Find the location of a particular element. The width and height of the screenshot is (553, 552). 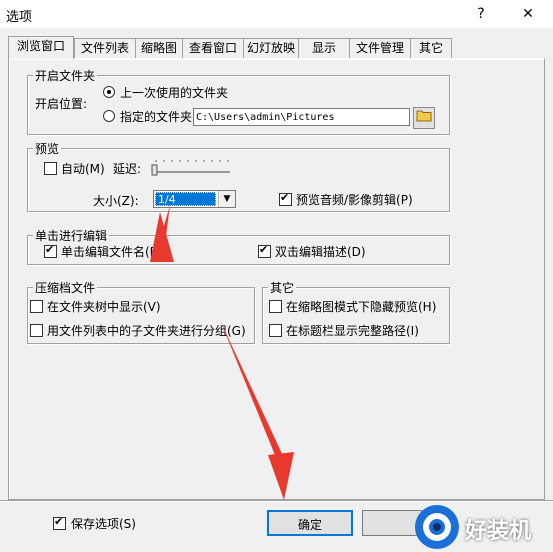

close-button: ✕ is located at coordinates (528, 14).